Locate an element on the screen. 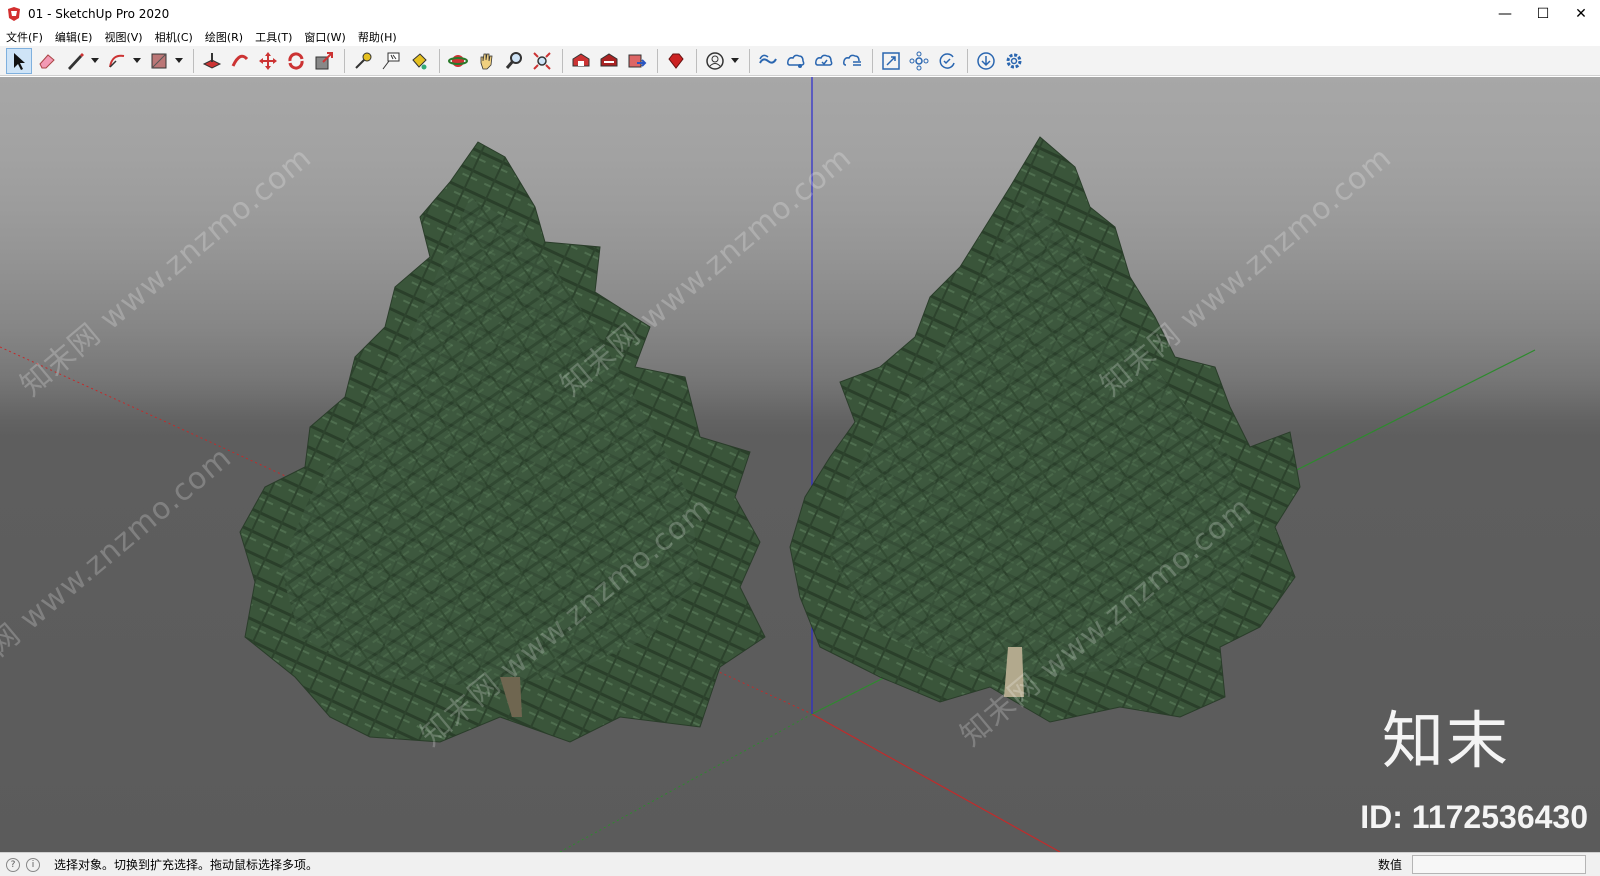 The height and width of the screenshot is (876, 1600). trimble-connect-list-button is located at coordinates (852, 61).